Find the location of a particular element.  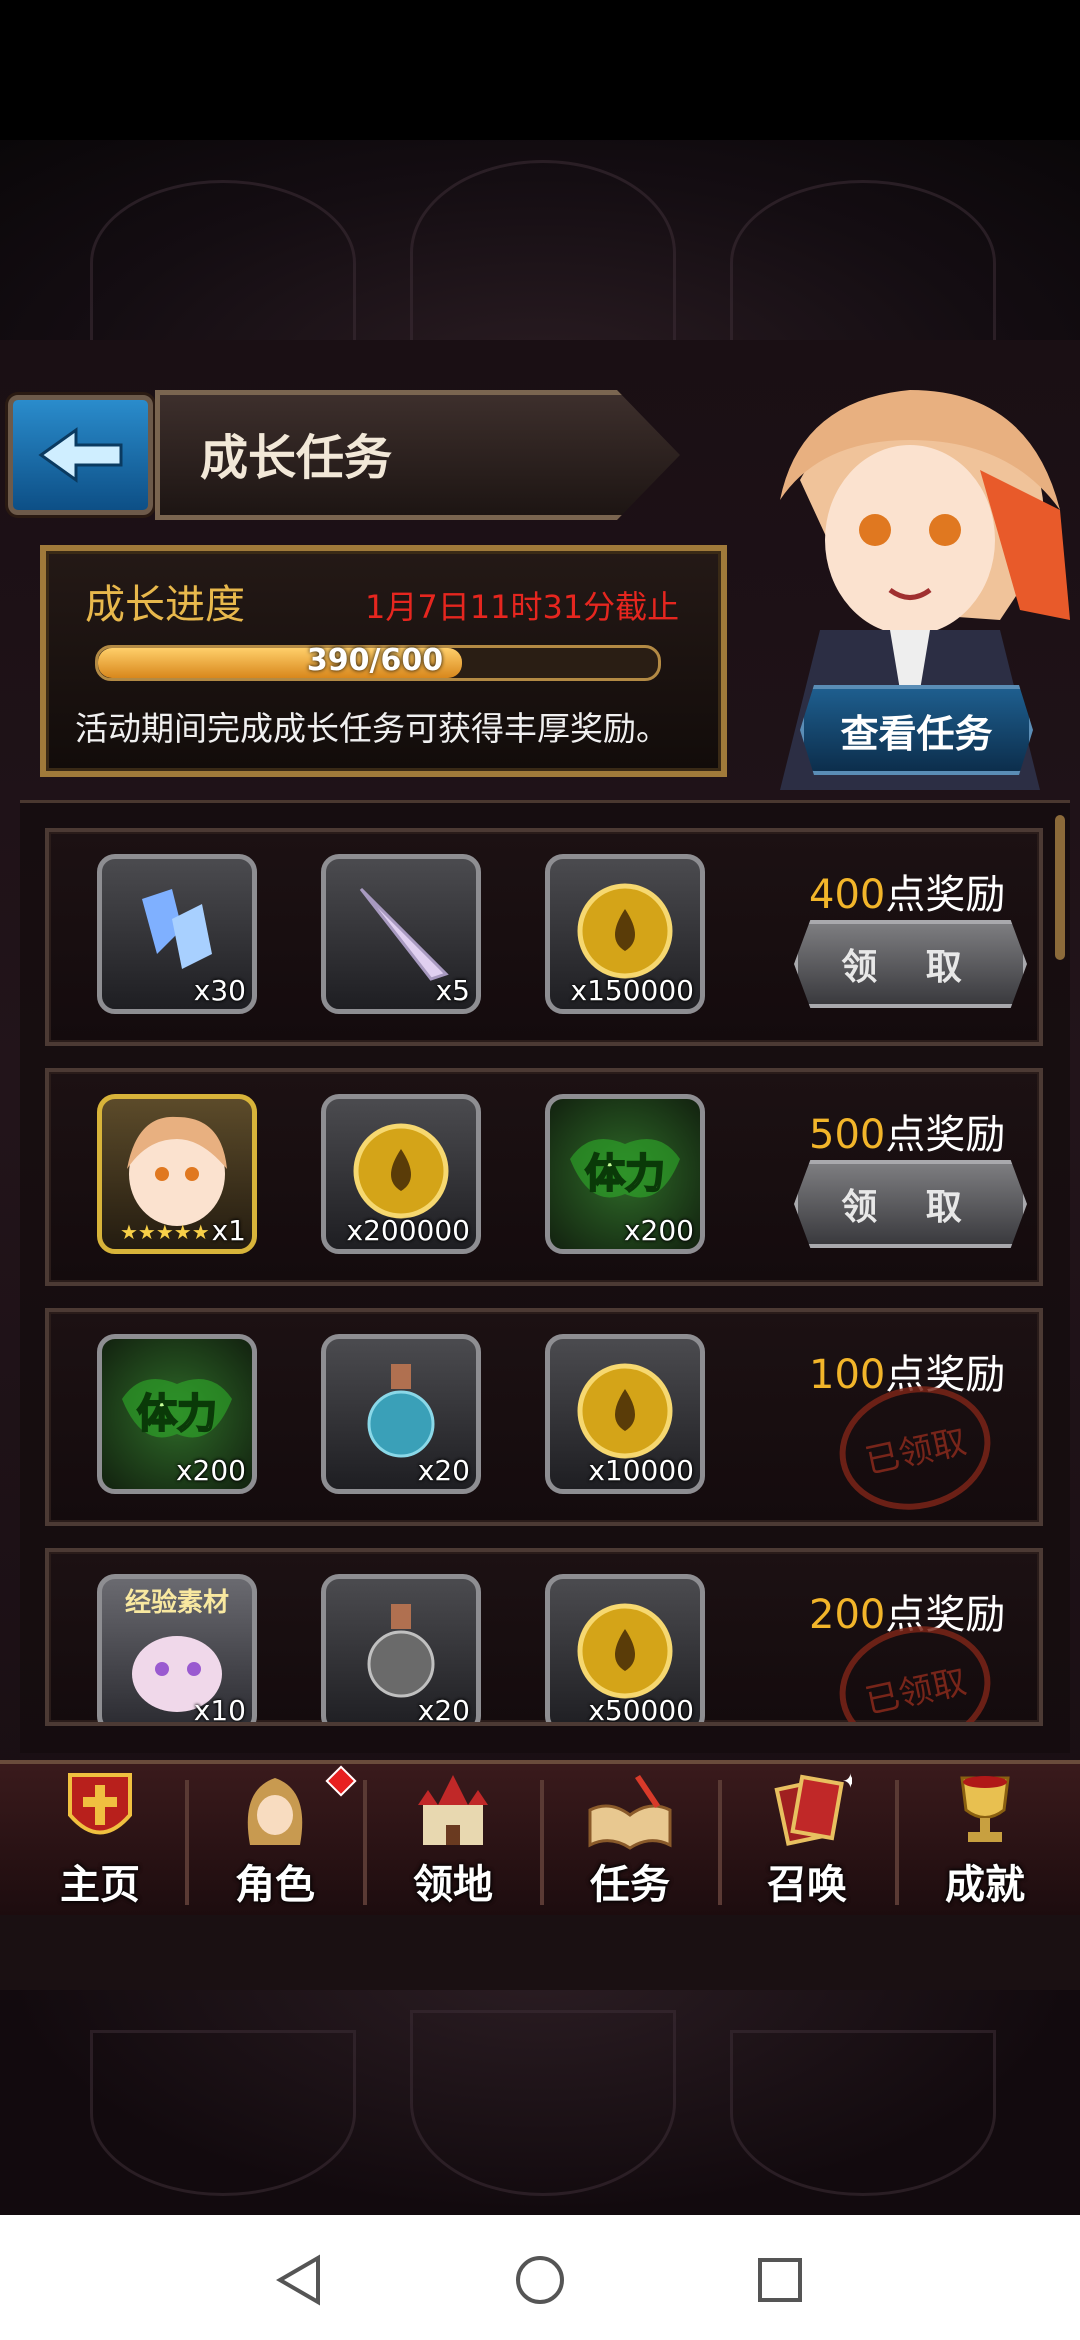

nav-label: 召唤 is located at coordinates (807, 1885).